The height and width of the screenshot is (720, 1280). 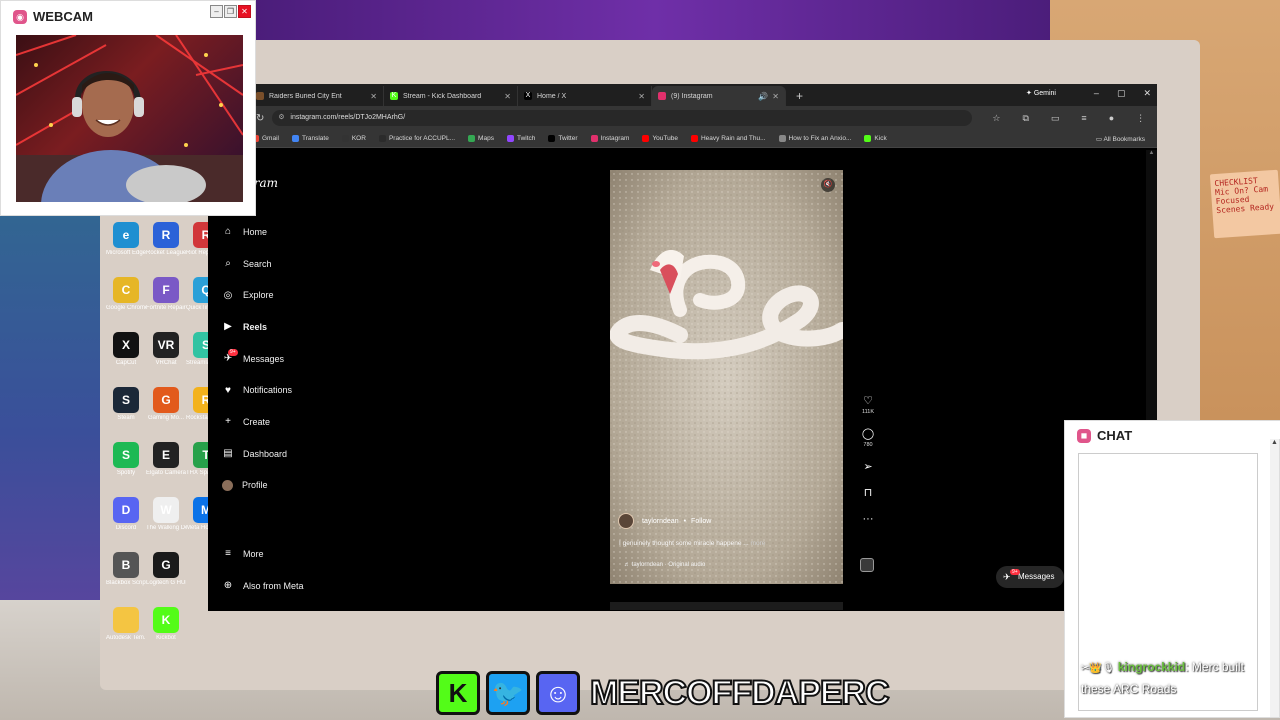 I want to click on star-icon: ☆, so click(x=996, y=118).